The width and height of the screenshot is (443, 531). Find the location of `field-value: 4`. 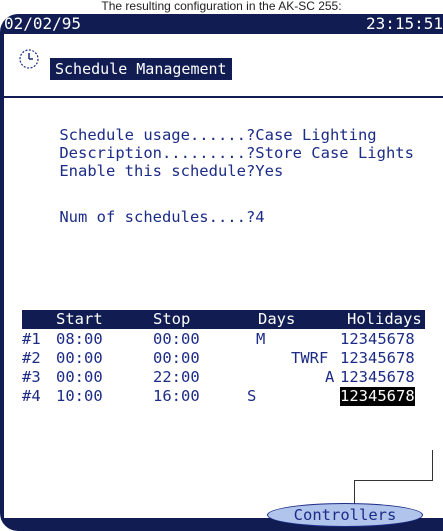

field-value: 4 is located at coordinates (259, 217).